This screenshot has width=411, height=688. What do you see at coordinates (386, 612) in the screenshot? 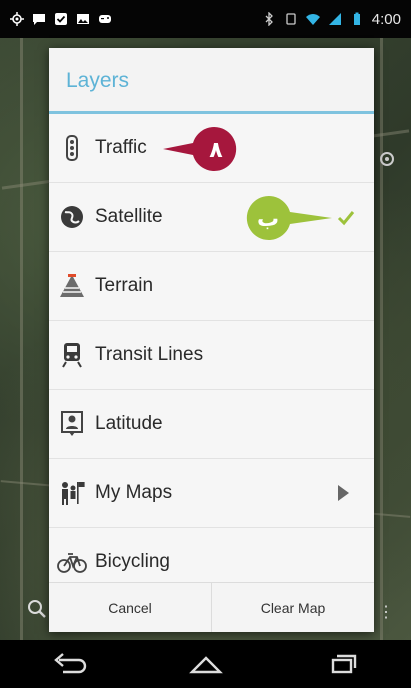
I see `overflow-menu-icon: ⋮` at bounding box center [386, 612].